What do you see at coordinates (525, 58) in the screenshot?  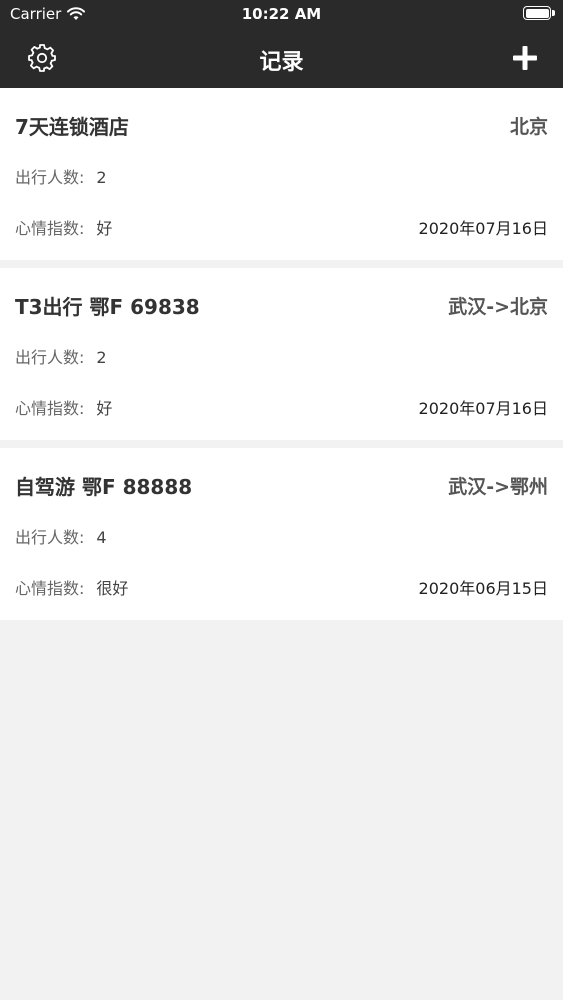 I see `plus-icon` at bounding box center [525, 58].